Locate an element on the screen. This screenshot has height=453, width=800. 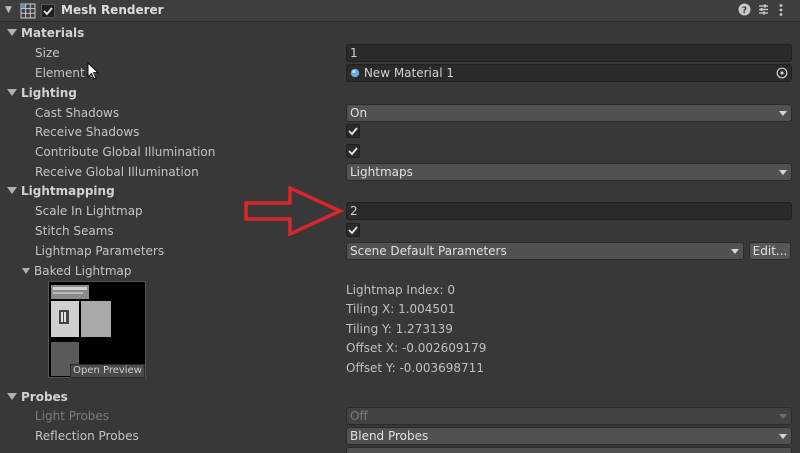
contribute-gi-label: Contribute Global Illumination is located at coordinates (125, 152).